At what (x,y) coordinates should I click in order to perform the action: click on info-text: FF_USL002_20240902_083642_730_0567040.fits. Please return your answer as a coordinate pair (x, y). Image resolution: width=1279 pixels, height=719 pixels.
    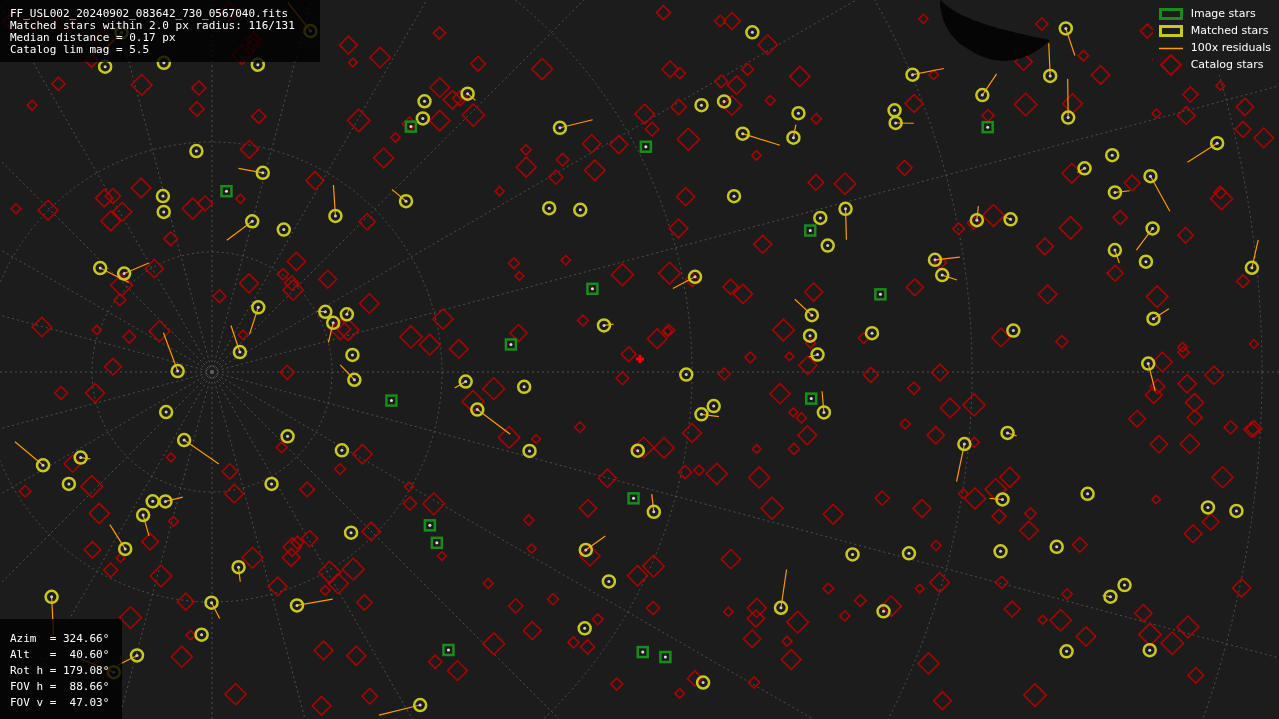
    Looking at the image, I should click on (150, 14).